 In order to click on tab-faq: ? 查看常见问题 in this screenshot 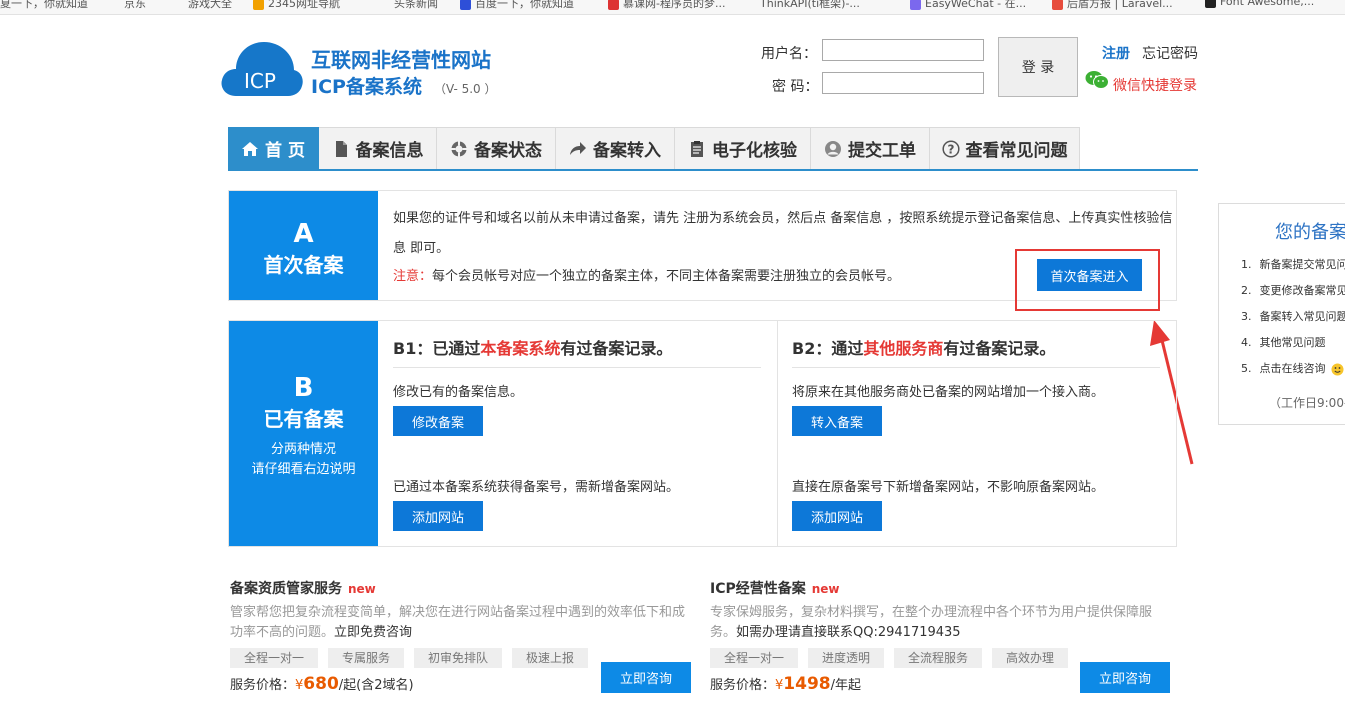, I will do `click(1005, 148)`.